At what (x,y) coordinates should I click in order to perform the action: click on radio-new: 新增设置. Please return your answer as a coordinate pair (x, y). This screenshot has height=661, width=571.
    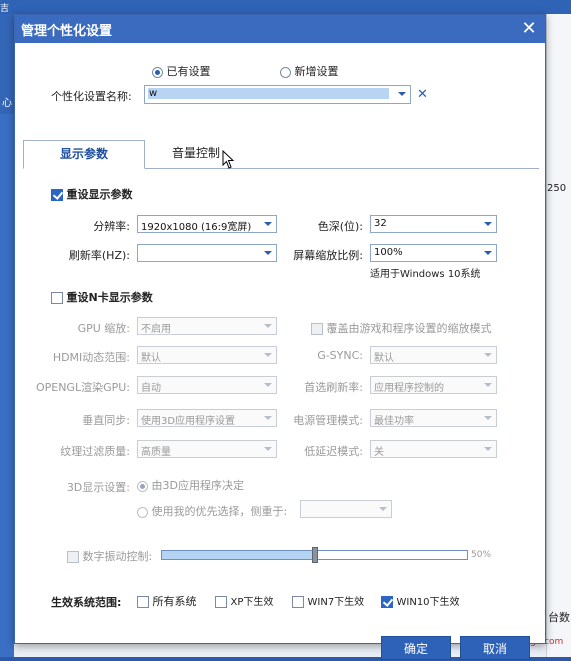
    Looking at the image, I should click on (309, 71).